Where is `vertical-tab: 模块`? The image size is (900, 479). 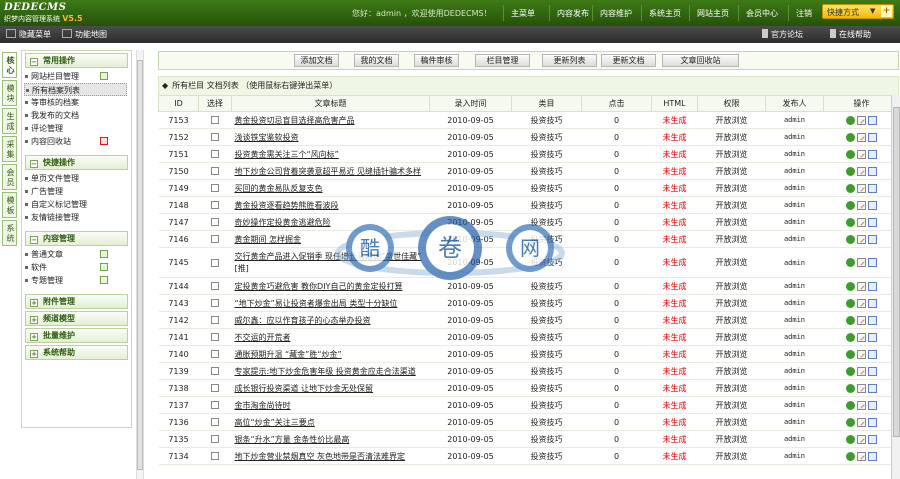
vertical-tab: 模块 is located at coordinates (9, 93).